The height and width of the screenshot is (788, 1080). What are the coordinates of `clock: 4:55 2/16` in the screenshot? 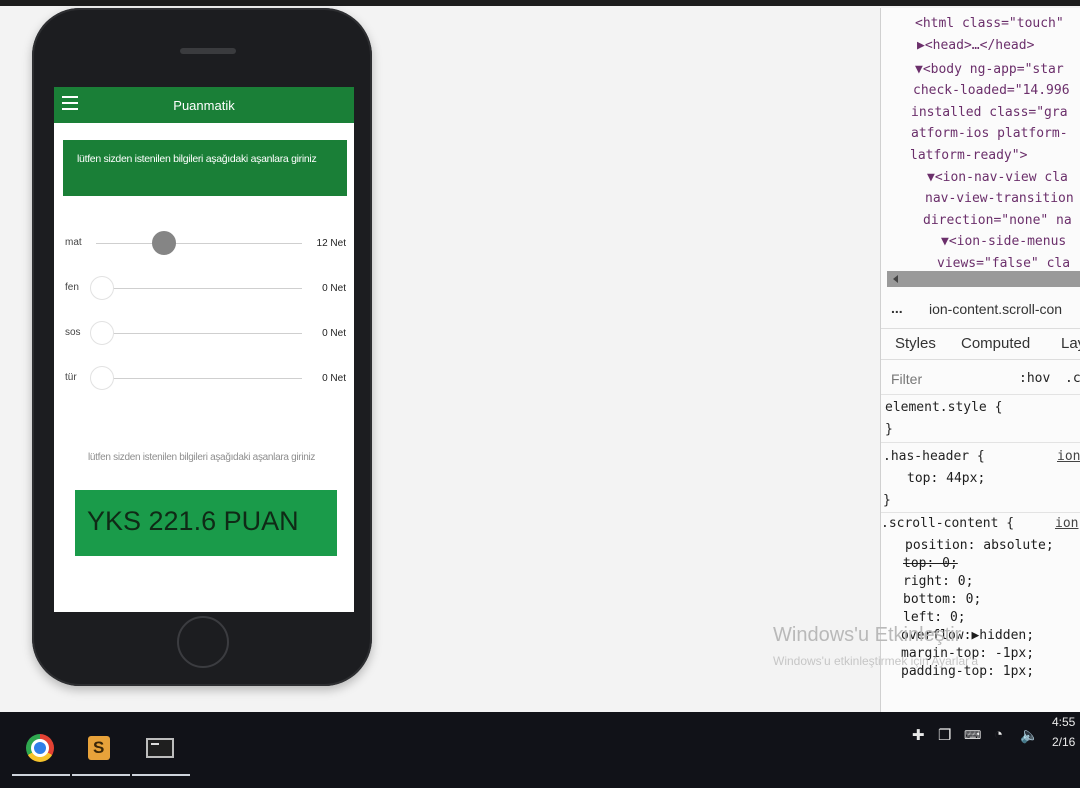 It's located at (1063, 732).